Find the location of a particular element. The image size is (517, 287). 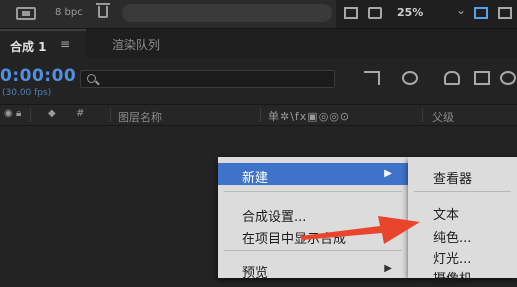

annotation-arrow-icon is located at coordinates (360, 230).